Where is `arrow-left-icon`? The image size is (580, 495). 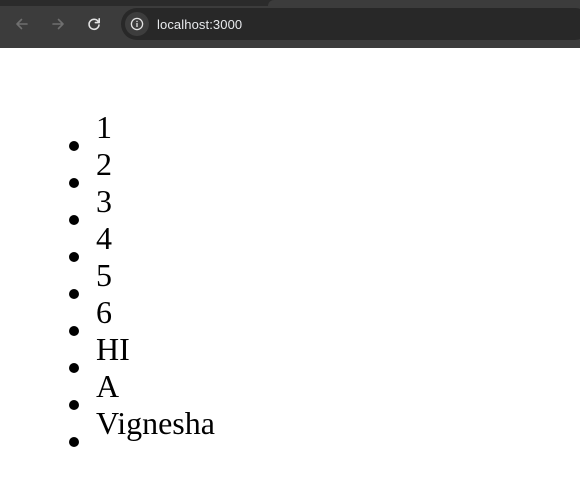
arrow-left-icon is located at coordinates (22, 24).